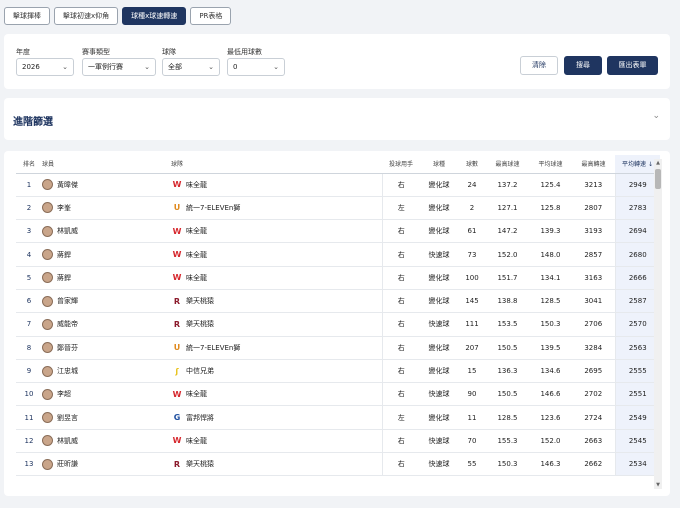 The width and height of the screenshot is (680, 508). What do you see at coordinates (211, 16) in the screenshot?
I see `tab-pr-table: PR表格` at bounding box center [211, 16].